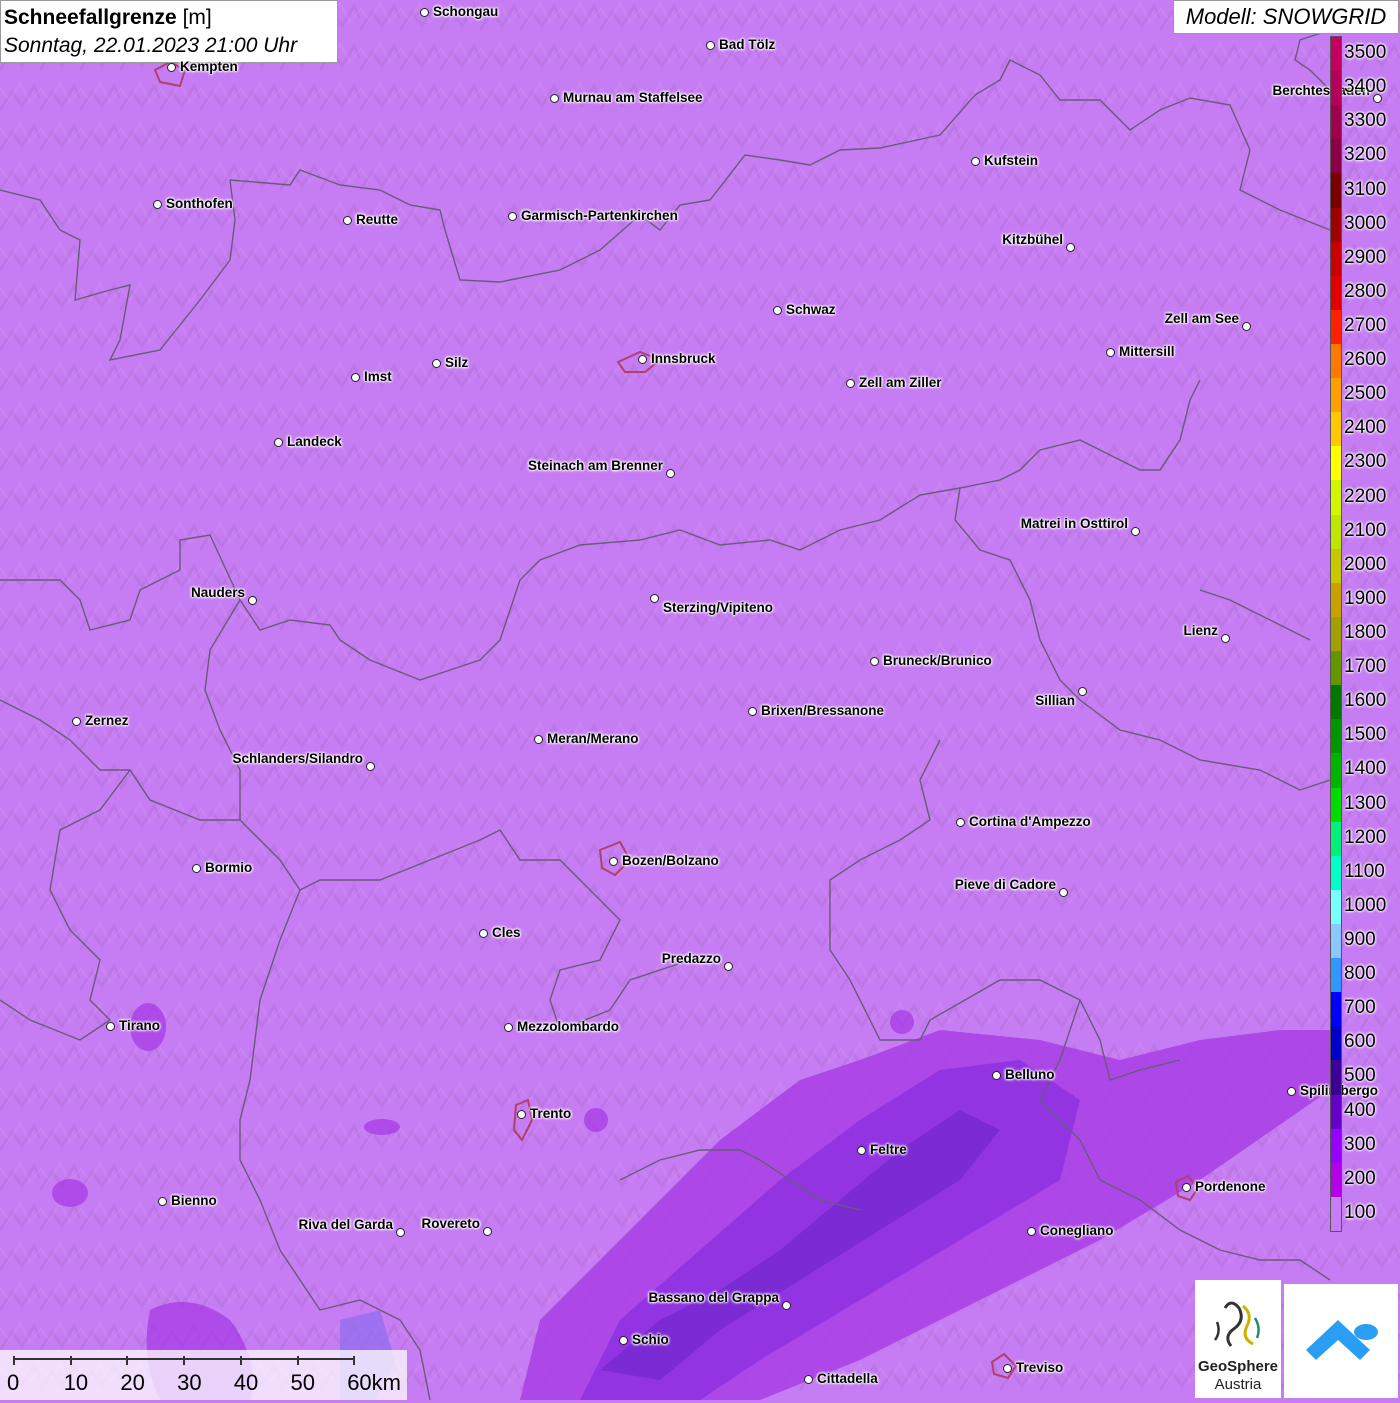  What do you see at coordinates (297, 758) in the screenshot?
I see `city-label: Schlanders/Silandro` at bounding box center [297, 758].